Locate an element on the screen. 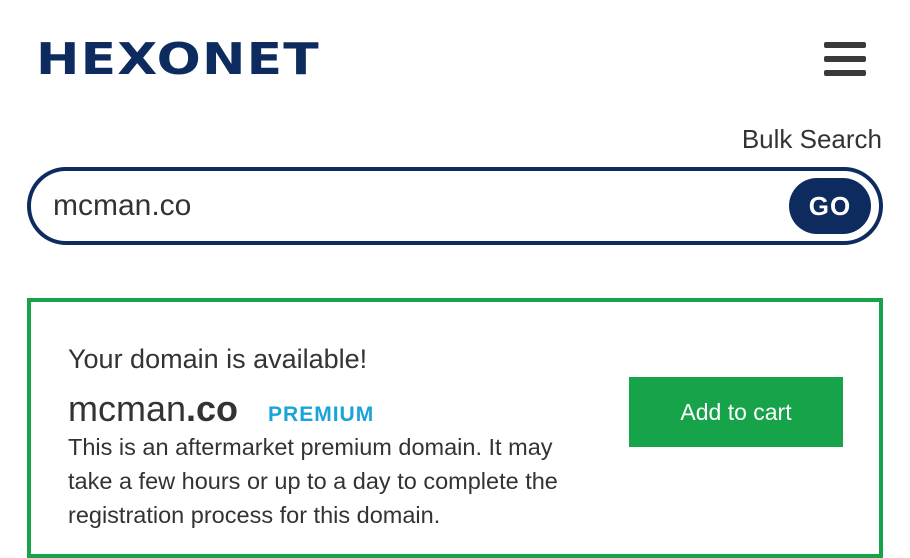 This screenshot has width=910, height=558. domain-line: mcman .co PREMIUM is located at coordinates (221, 410).